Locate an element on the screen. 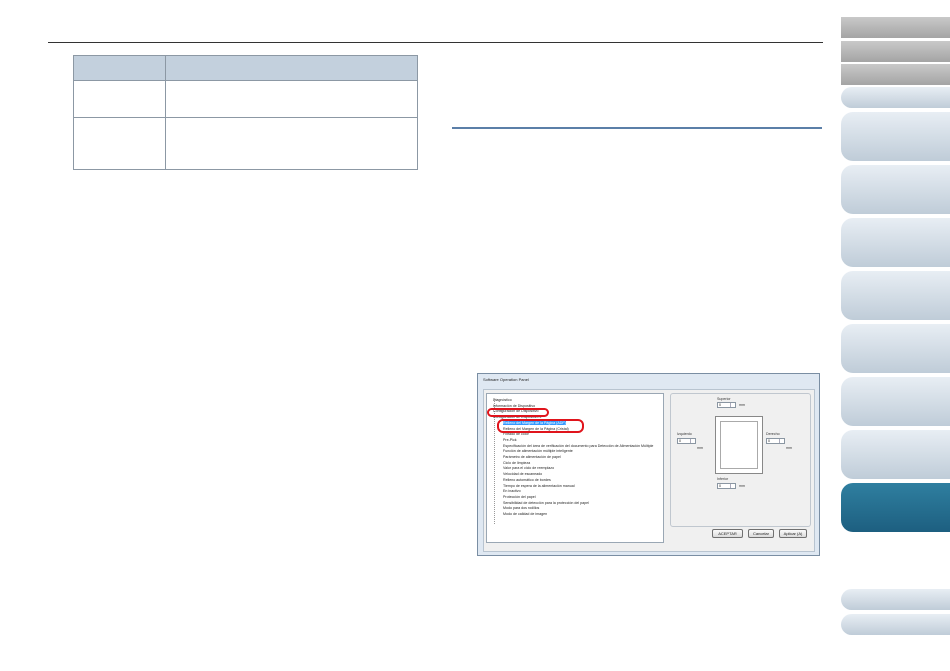 The width and height of the screenshot is (950, 671). tree-item-setting: Relleno automático de bordes is located at coordinates (527, 480).